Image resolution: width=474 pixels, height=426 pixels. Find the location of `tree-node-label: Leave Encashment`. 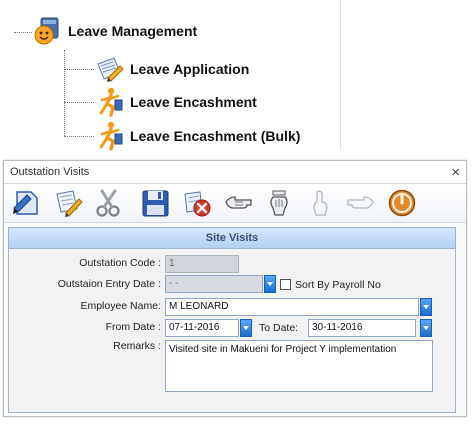

tree-node-label: Leave Encashment is located at coordinates (193, 102).